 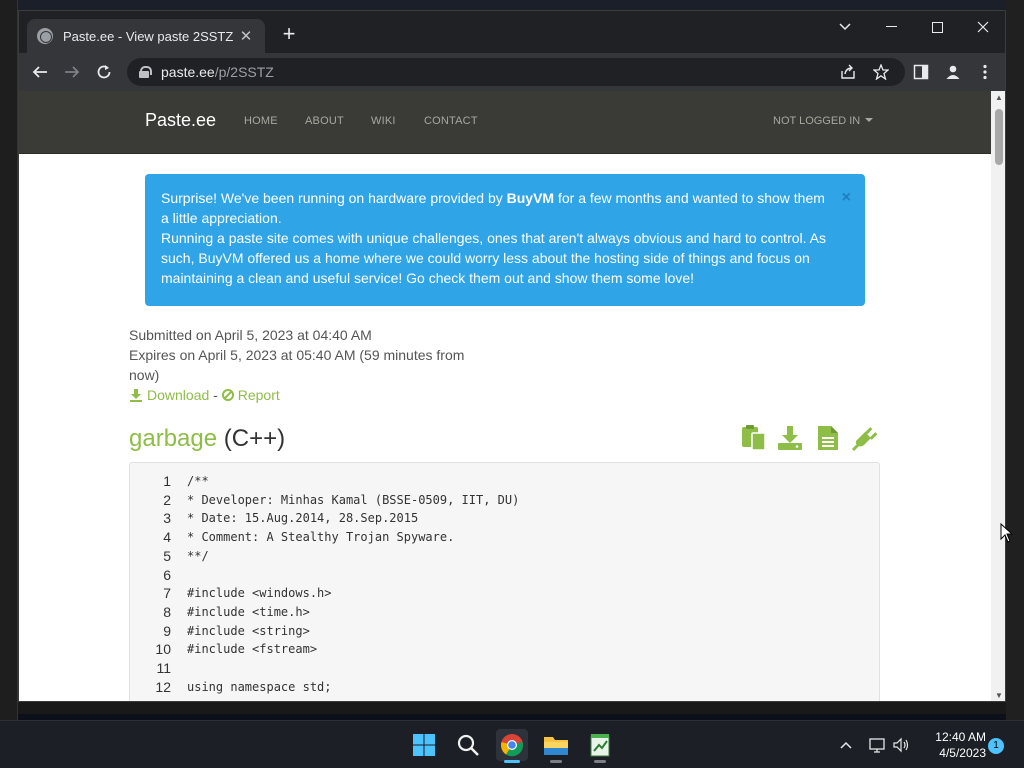 What do you see at coordinates (791, 438) in the screenshot?
I see `download-paste-button` at bounding box center [791, 438].